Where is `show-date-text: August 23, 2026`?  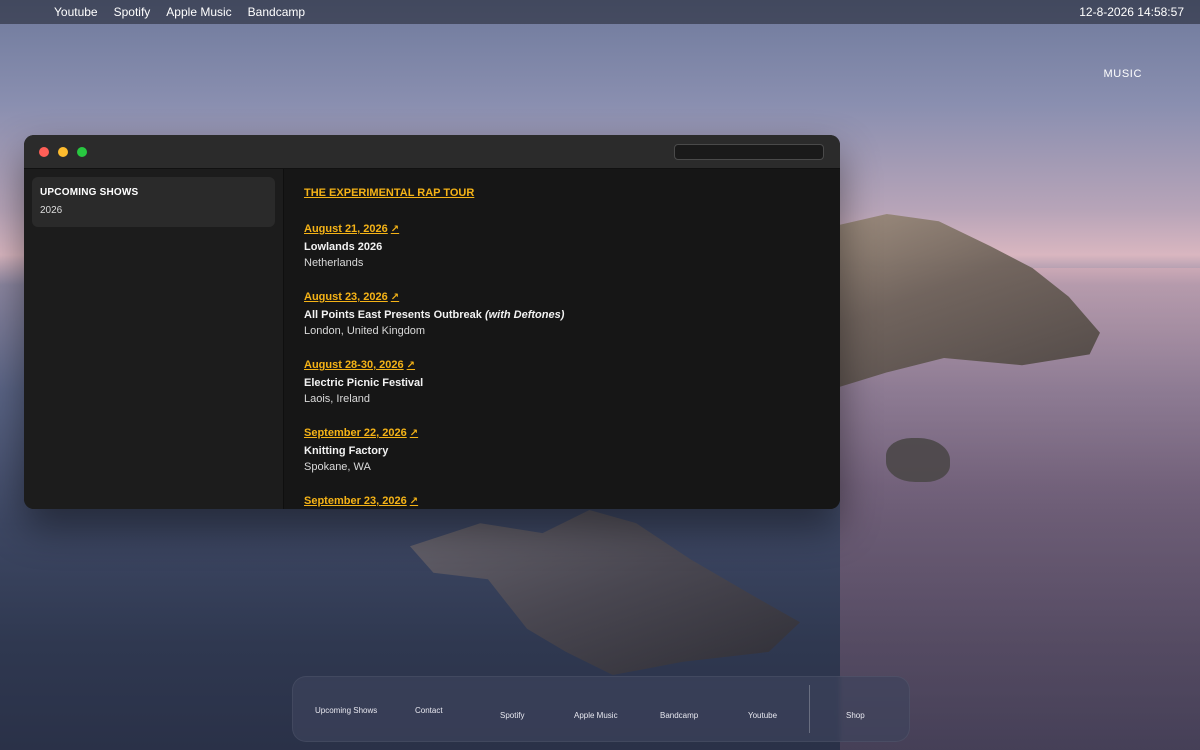 show-date-text: August 23, 2026 is located at coordinates (346, 297).